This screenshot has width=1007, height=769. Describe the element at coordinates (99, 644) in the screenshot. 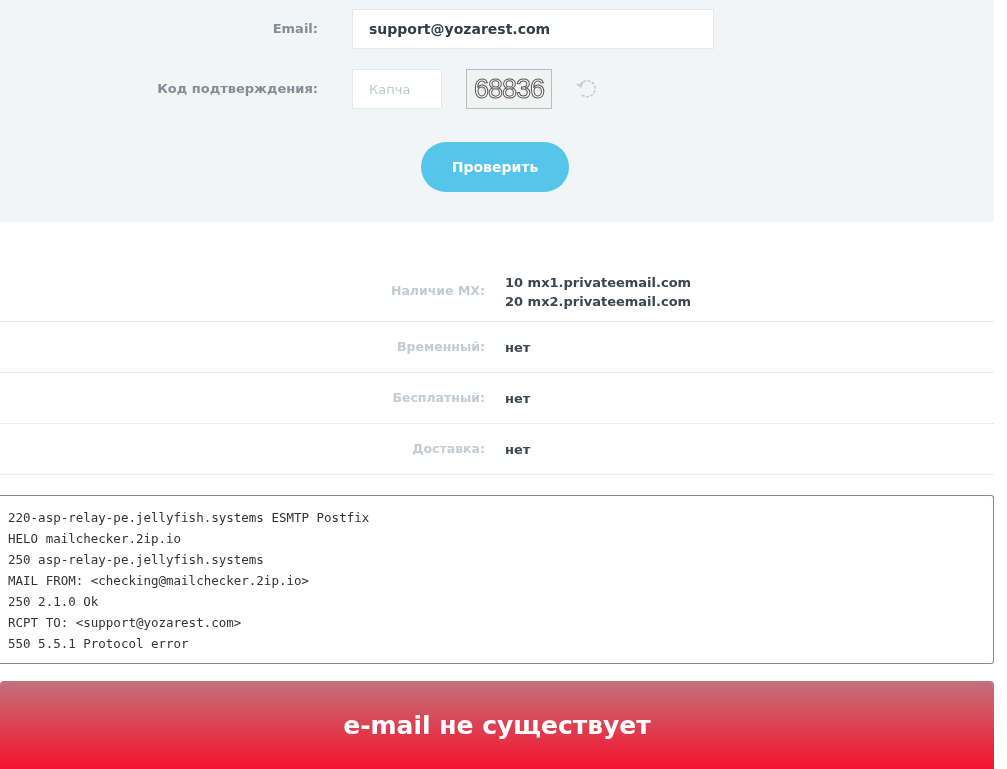

I see `log-line: 550 5.5.1 Protocol error` at that location.